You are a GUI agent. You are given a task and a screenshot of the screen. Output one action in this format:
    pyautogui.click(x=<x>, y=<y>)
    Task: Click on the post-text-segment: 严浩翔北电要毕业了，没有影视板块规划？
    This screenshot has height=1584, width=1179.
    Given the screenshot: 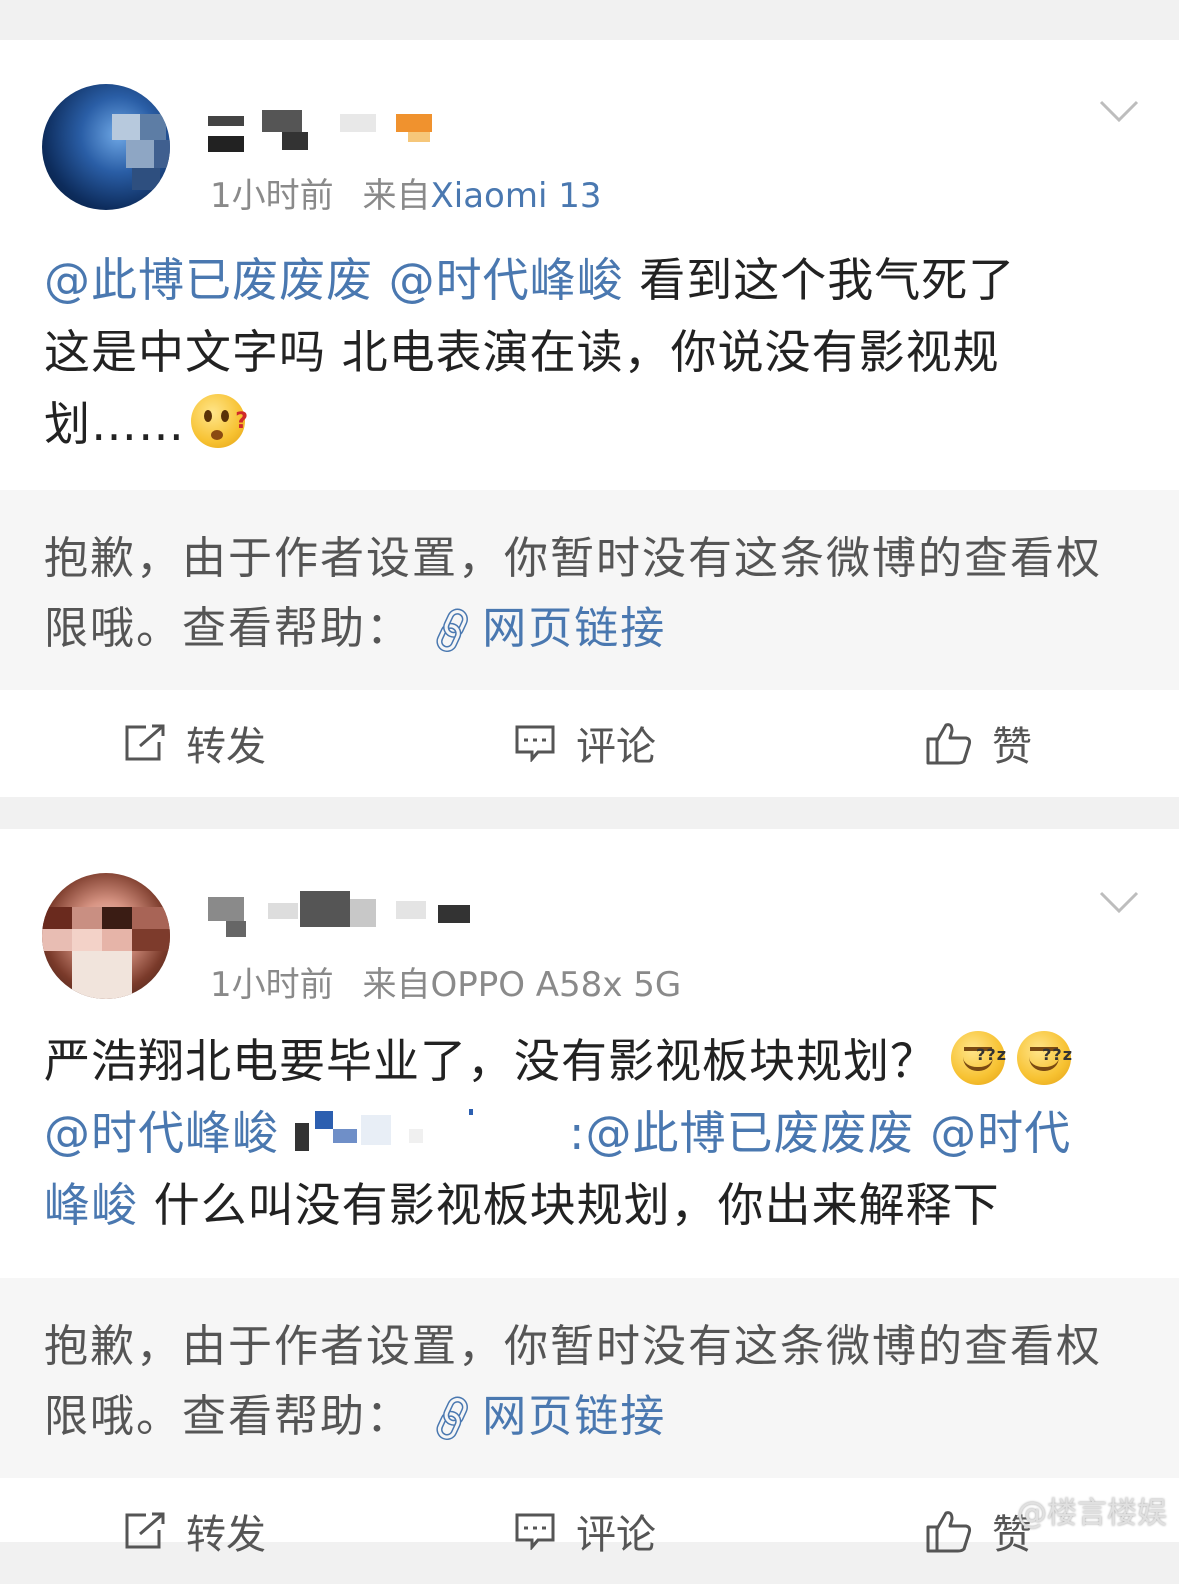 What is the action you would take?
    pyautogui.click(x=490, y=1061)
    